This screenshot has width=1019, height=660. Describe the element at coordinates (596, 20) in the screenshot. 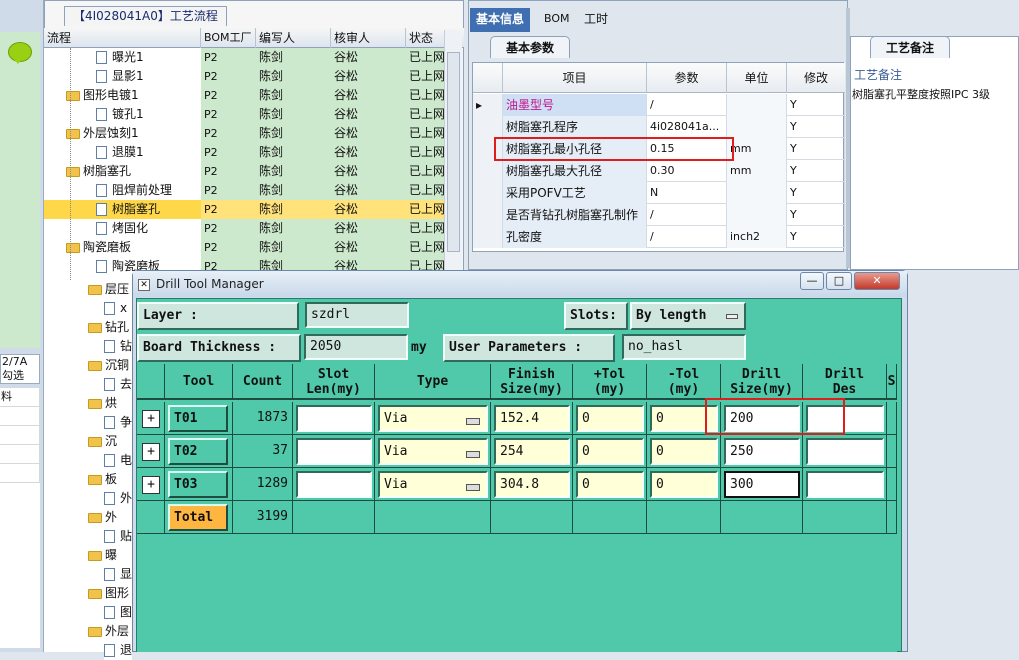

I see `tab-work-hours: 工时` at that location.